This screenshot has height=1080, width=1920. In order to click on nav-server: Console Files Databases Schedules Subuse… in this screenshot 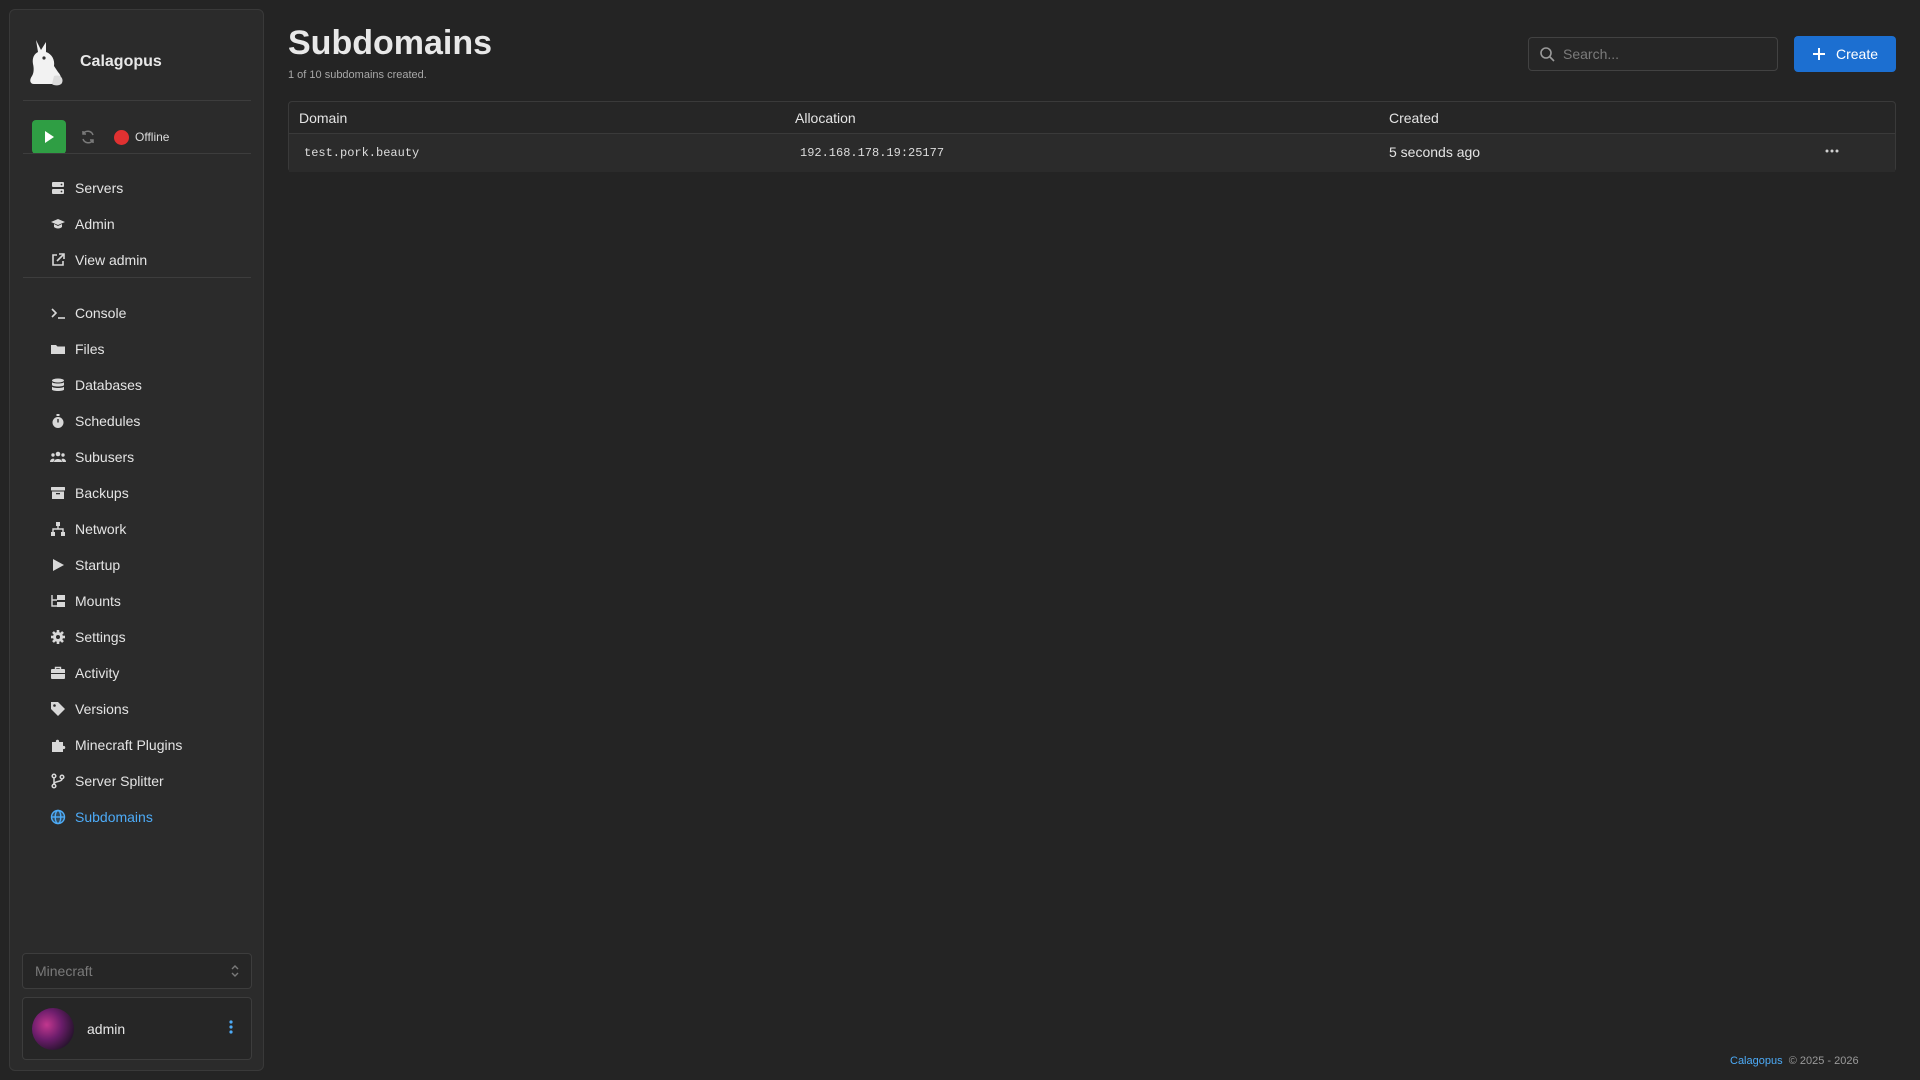, I will do `click(146, 565)`.